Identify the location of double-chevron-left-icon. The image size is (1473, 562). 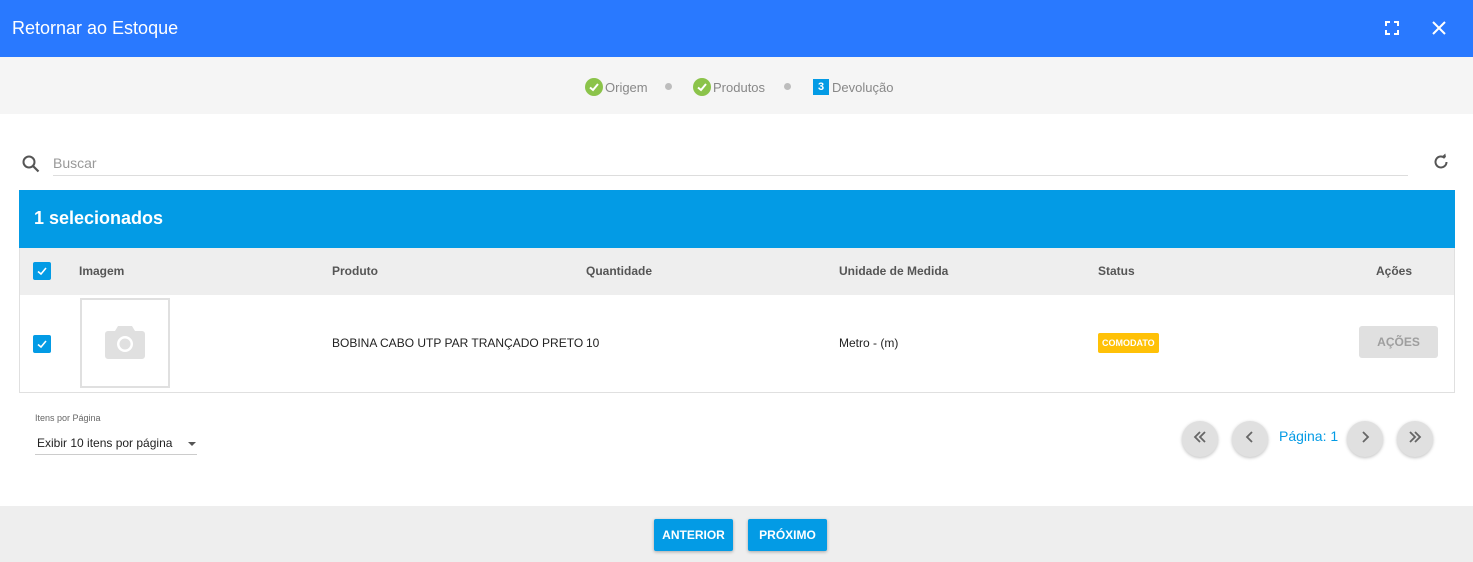
(1200, 439).